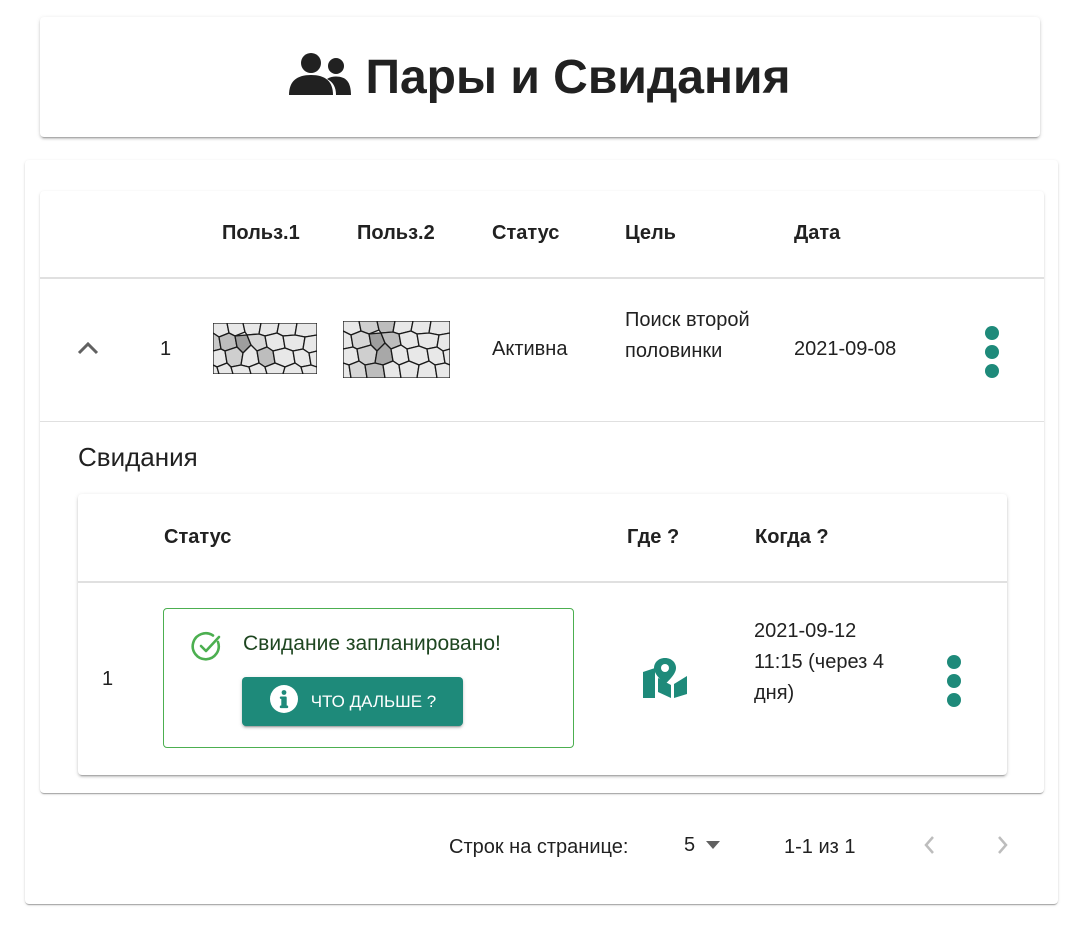 Image resolution: width=1080 pixels, height=928 pixels. Describe the element at coordinates (702, 845) in the screenshot. I see `rows-per-page-select: 5` at that location.